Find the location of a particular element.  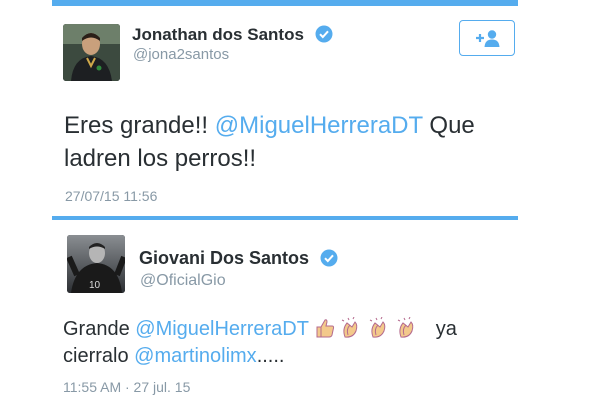

tweet-body: Grande @MiguelHerreraDT ya is located at coordinates (260, 330).